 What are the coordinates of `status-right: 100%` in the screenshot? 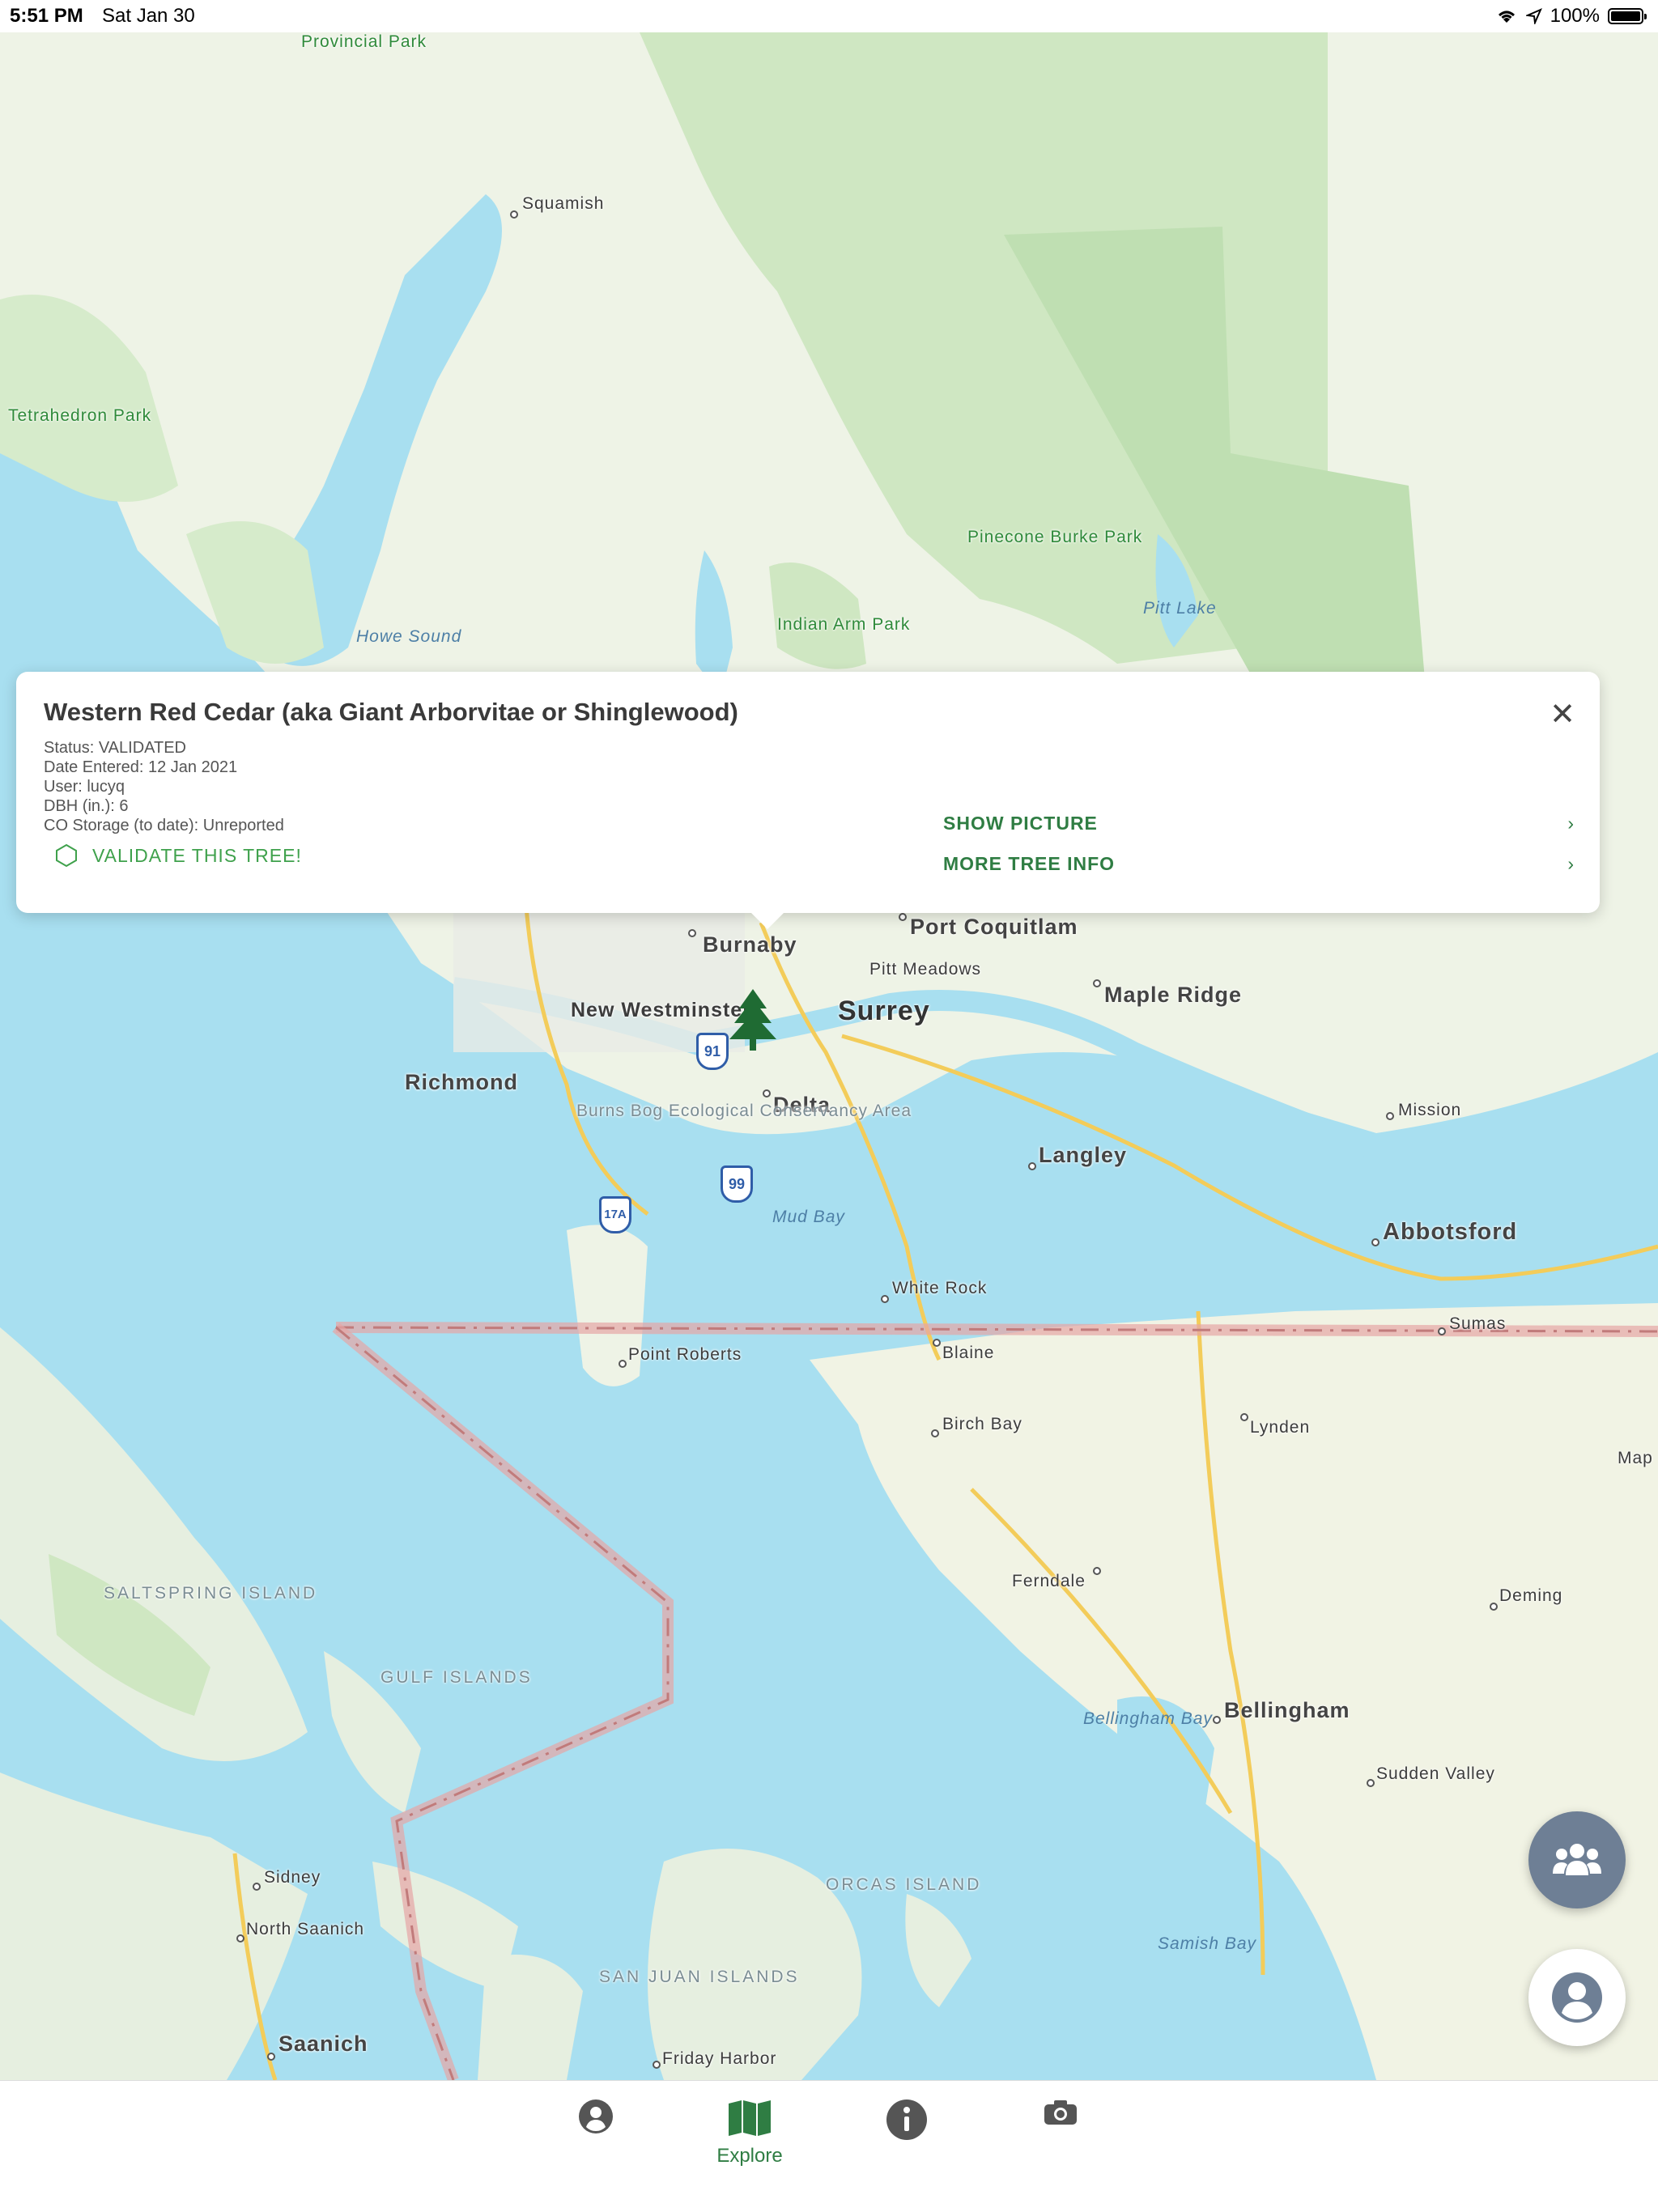 It's located at (1571, 16).